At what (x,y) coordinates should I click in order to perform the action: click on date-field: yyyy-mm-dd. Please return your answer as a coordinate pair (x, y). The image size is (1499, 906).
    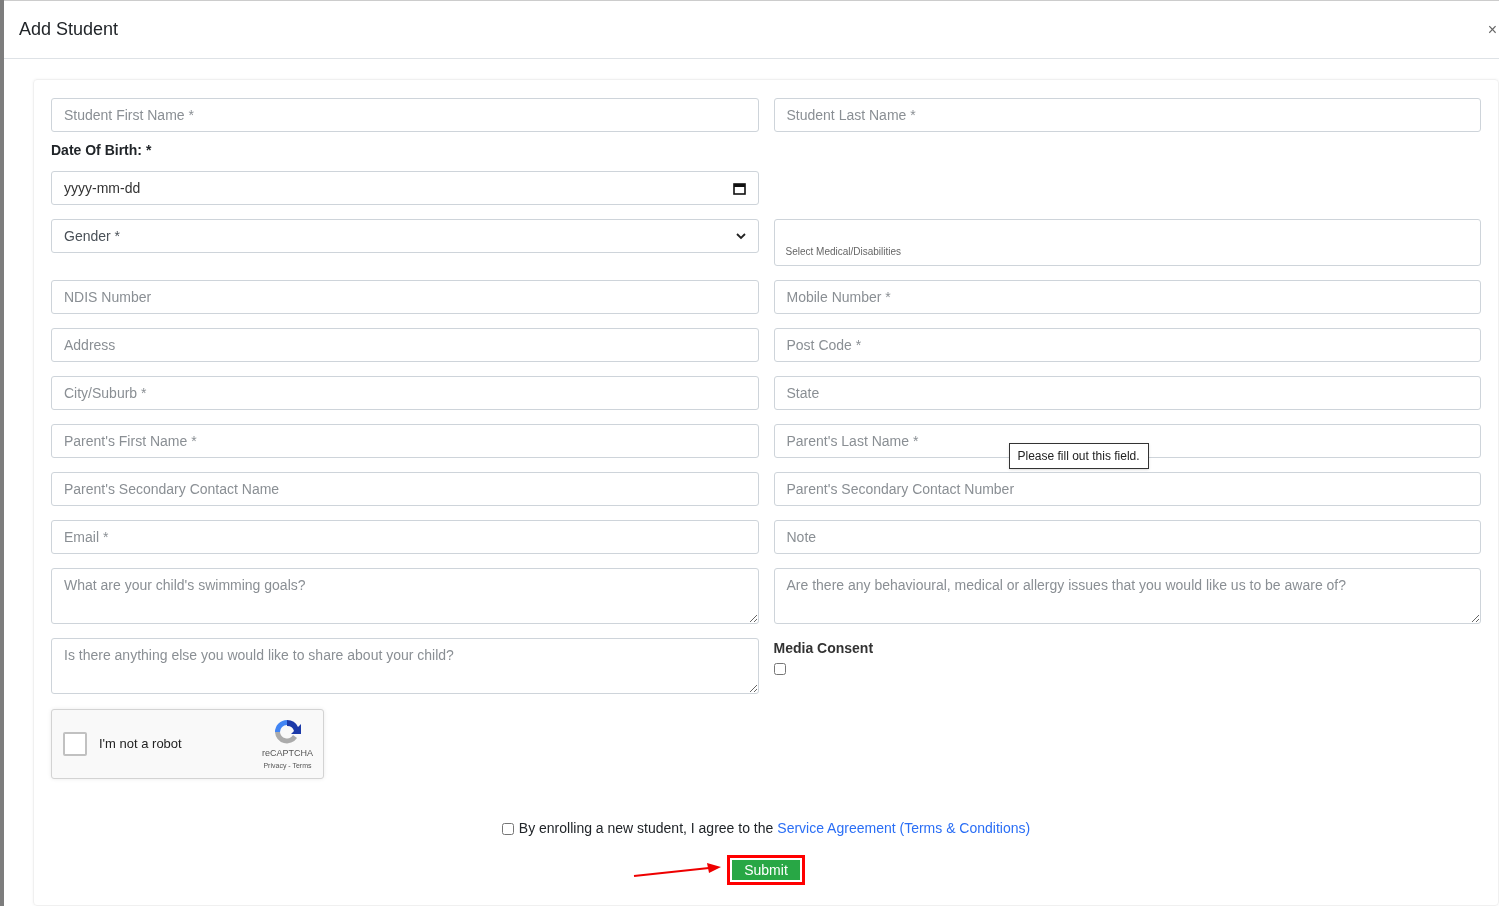
    Looking at the image, I should click on (405, 188).